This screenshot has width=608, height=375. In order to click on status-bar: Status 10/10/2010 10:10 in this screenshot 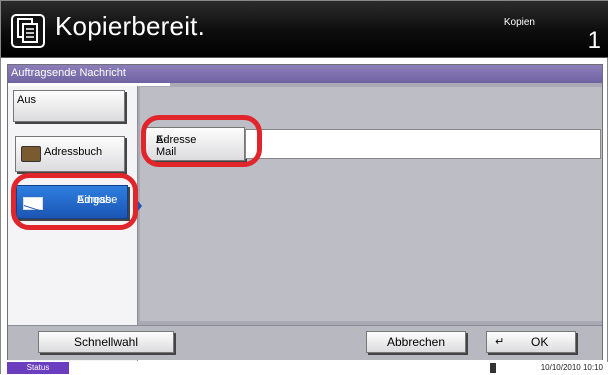, I will do `click(304, 368)`.